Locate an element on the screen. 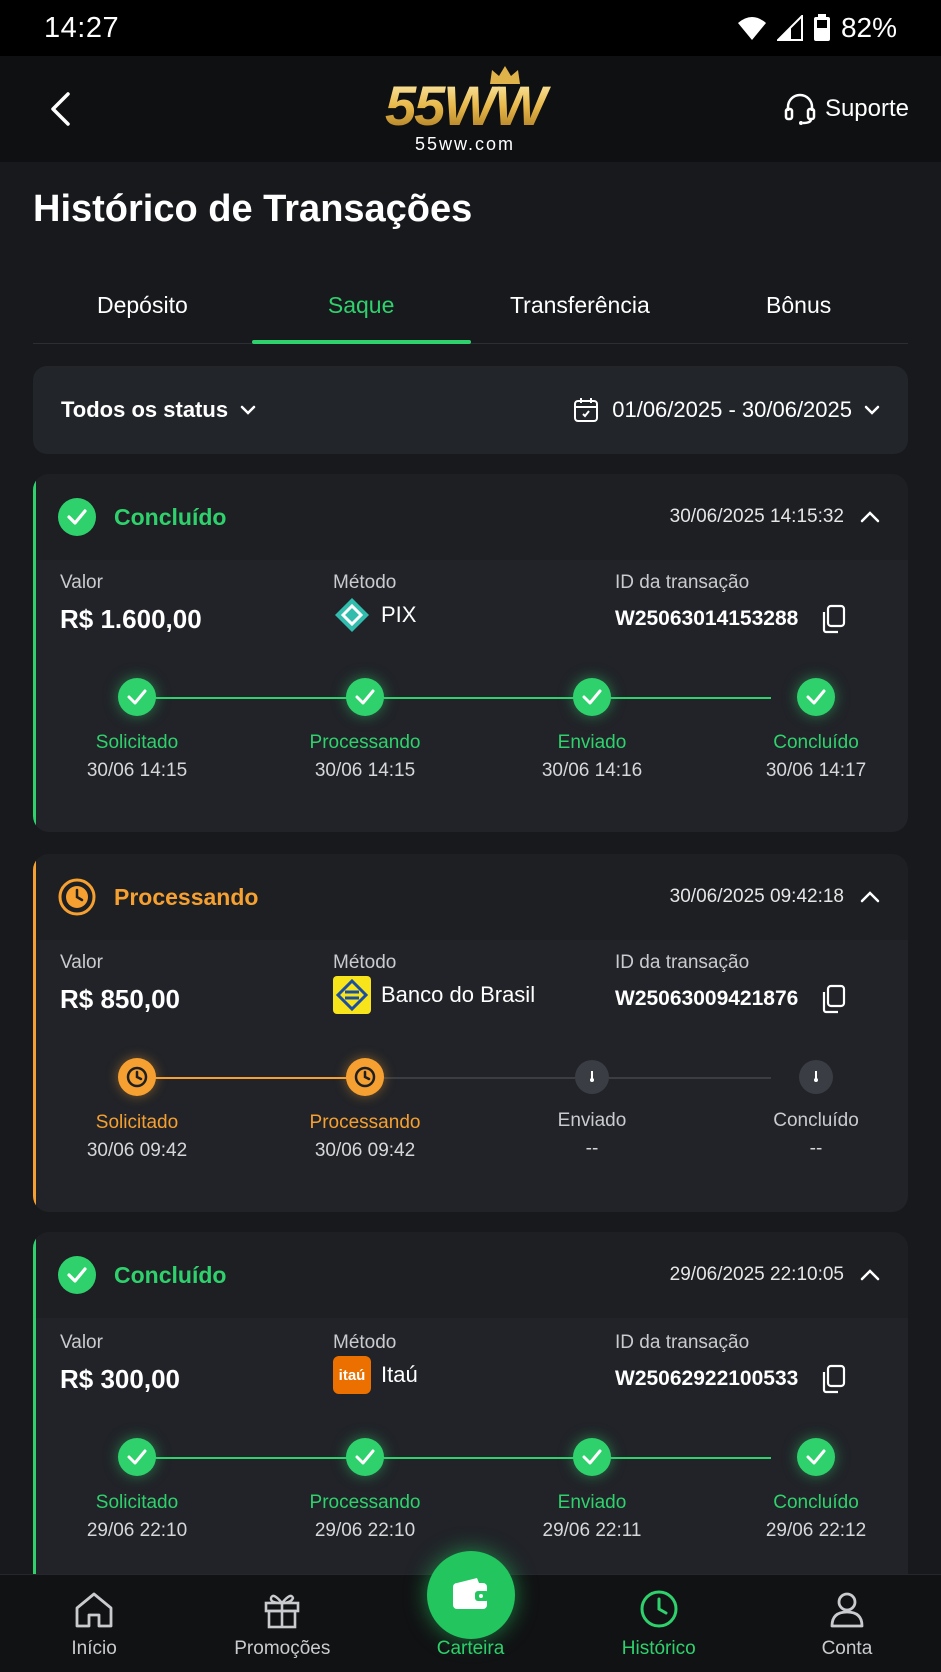  logo-text: 55WW is located at coordinates (465, 106).